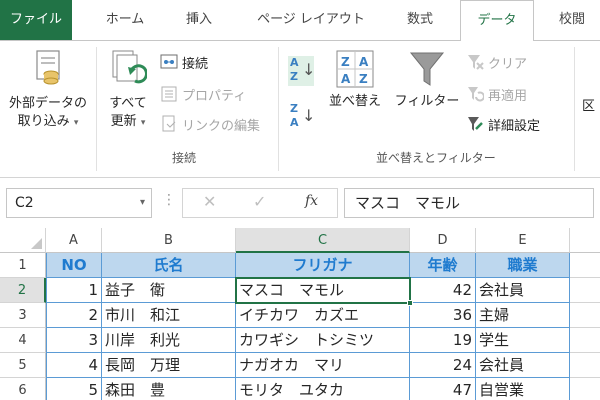 This screenshot has height=400, width=600. What do you see at coordinates (74, 365) in the screenshot?
I see `table-cell: 4` at bounding box center [74, 365].